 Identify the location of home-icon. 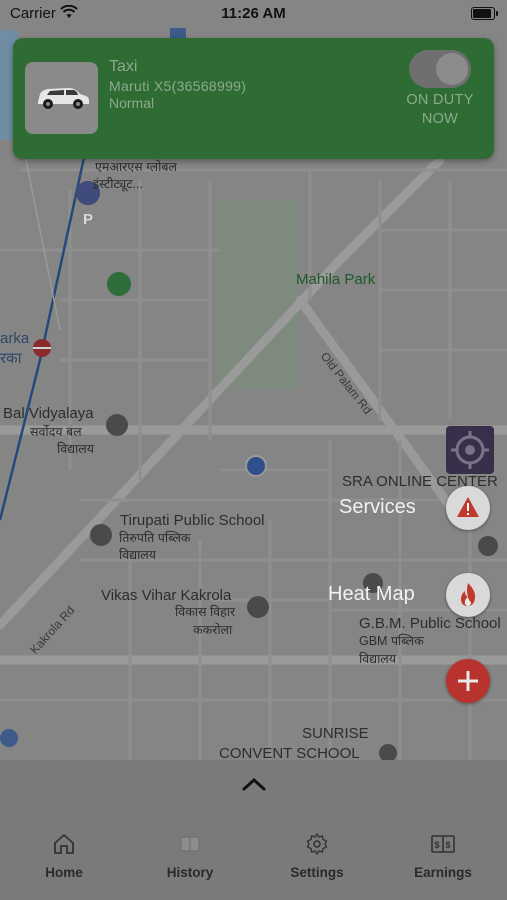
(64, 846).